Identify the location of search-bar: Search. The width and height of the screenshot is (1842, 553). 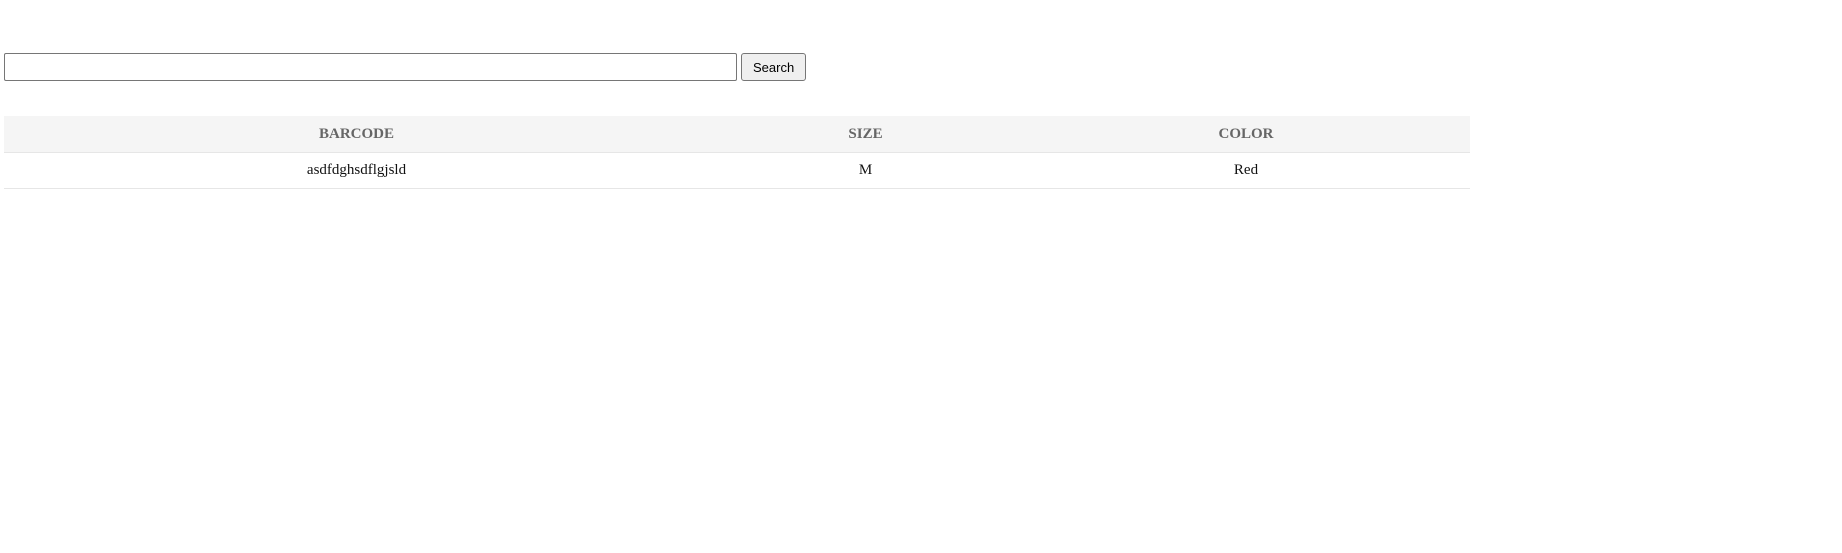
(405, 67).